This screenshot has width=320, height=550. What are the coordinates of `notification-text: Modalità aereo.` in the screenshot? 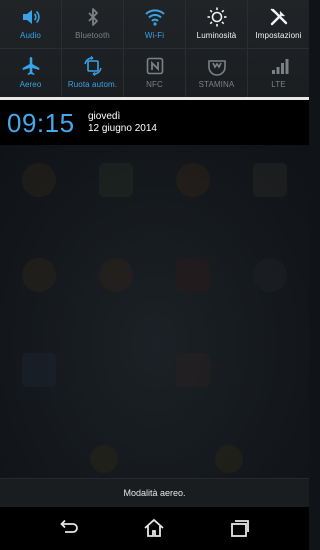 It's located at (154, 493).